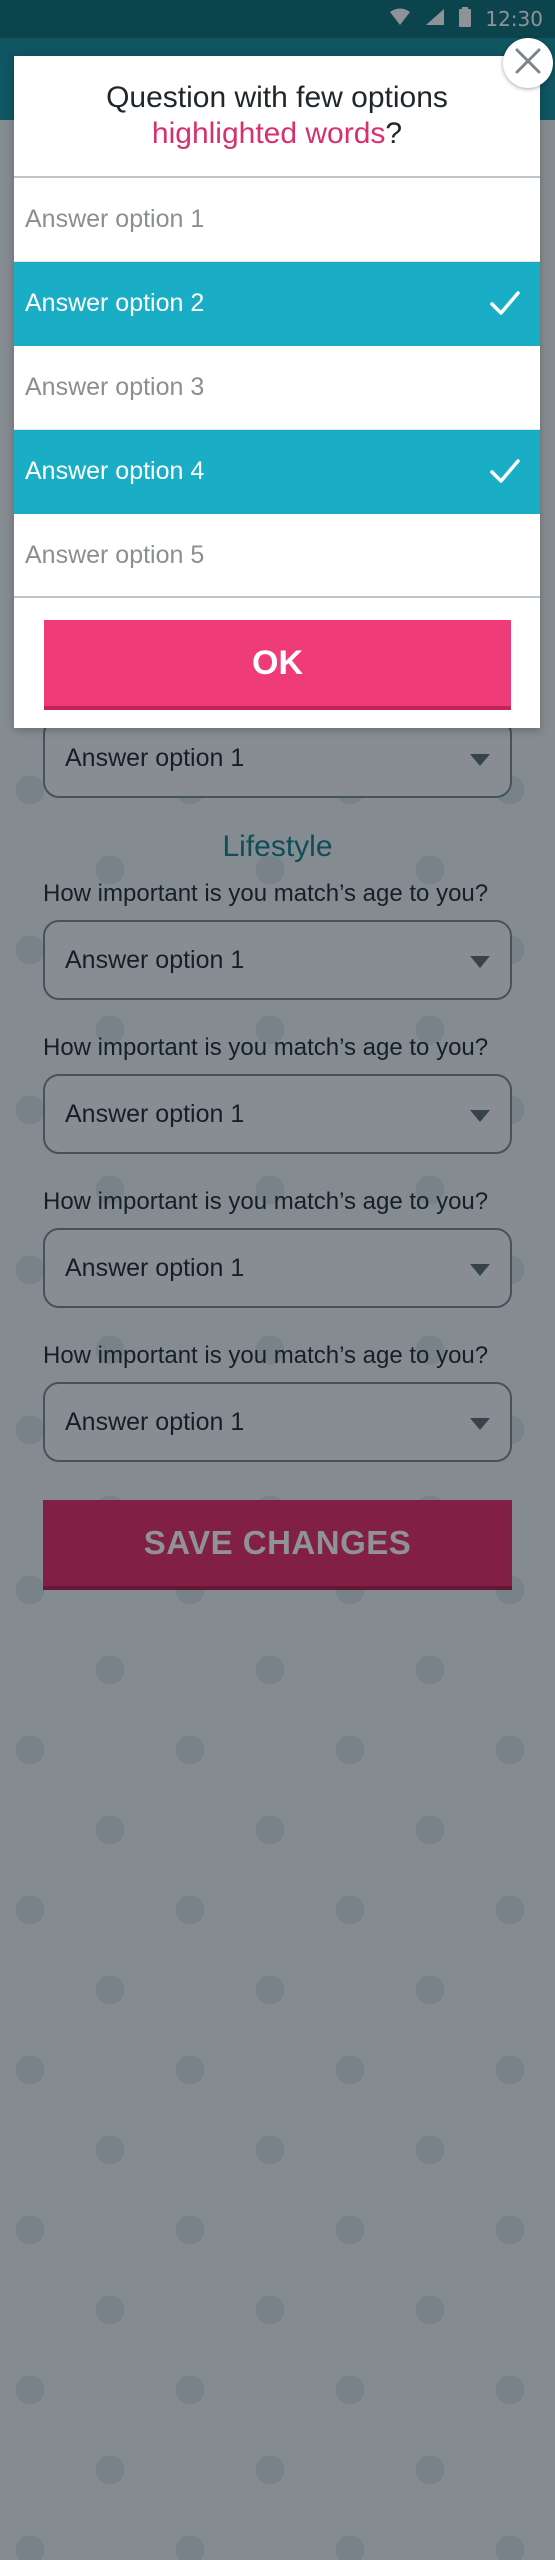  What do you see at coordinates (394, 133) in the screenshot?
I see `title-question-mark: ?` at bounding box center [394, 133].